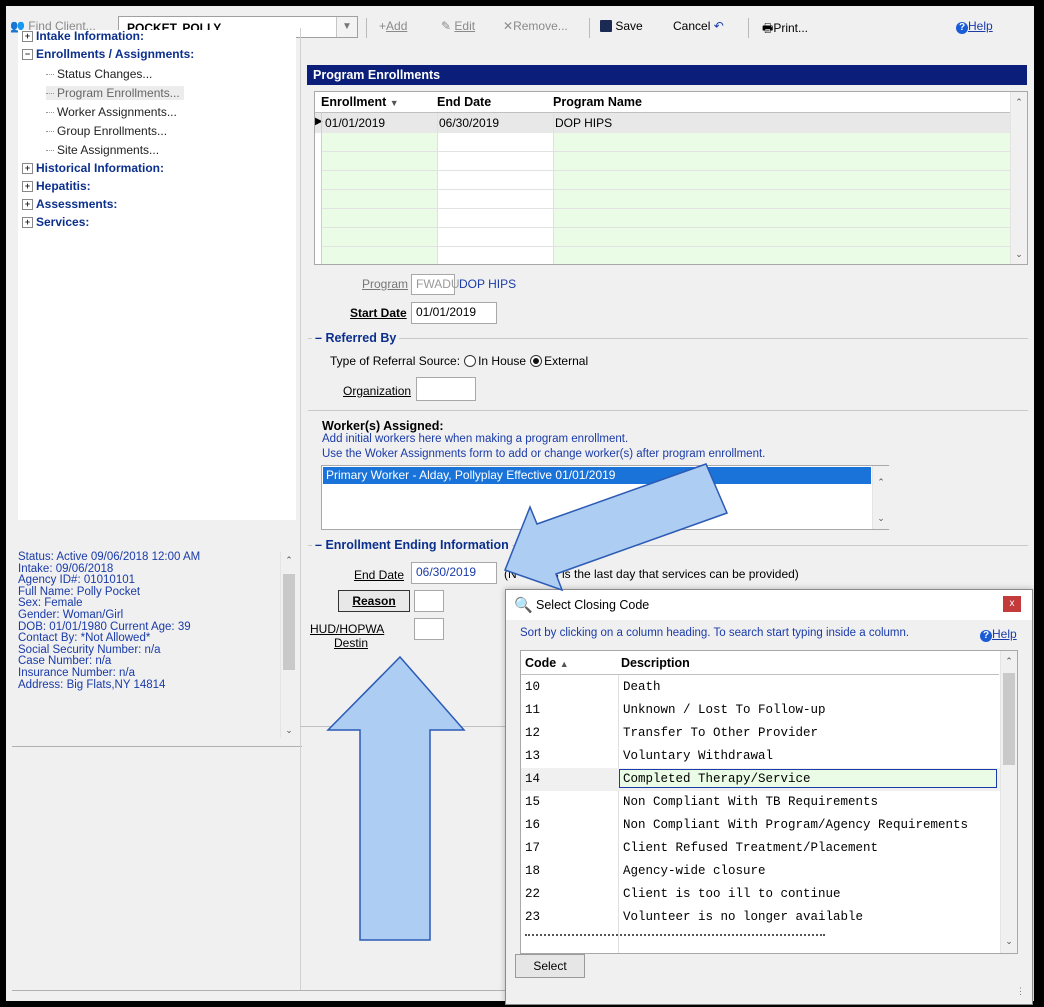 The image size is (1044, 1007). Describe the element at coordinates (429, 601) in the screenshot. I see `reason-field` at that location.